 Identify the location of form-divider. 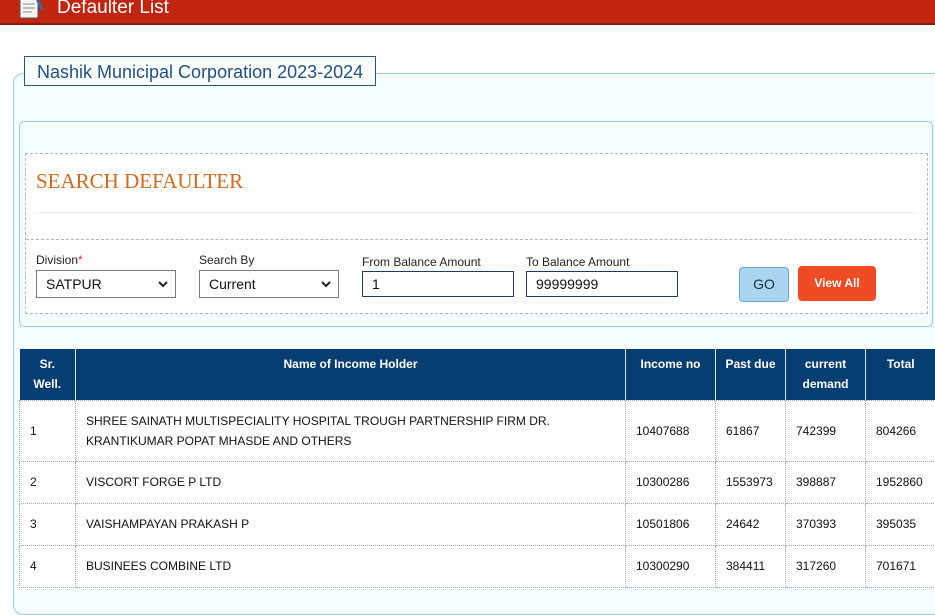
(476, 239).